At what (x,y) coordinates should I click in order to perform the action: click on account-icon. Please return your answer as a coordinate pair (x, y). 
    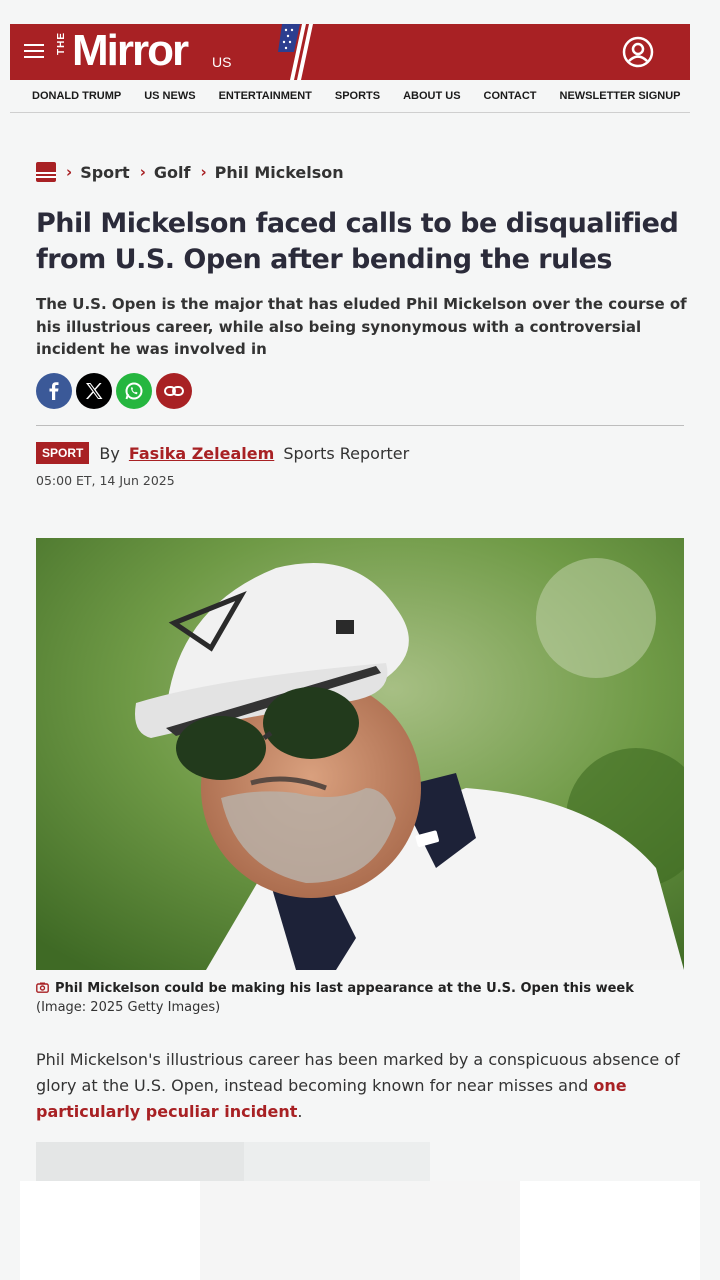
    Looking at the image, I should click on (638, 52).